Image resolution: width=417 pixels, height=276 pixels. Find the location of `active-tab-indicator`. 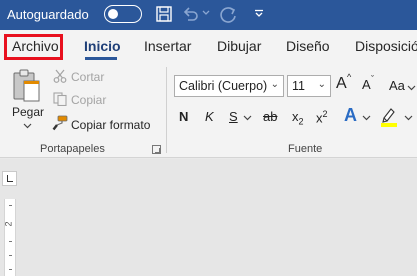

active-tab-indicator is located at coordinates (101, 58).